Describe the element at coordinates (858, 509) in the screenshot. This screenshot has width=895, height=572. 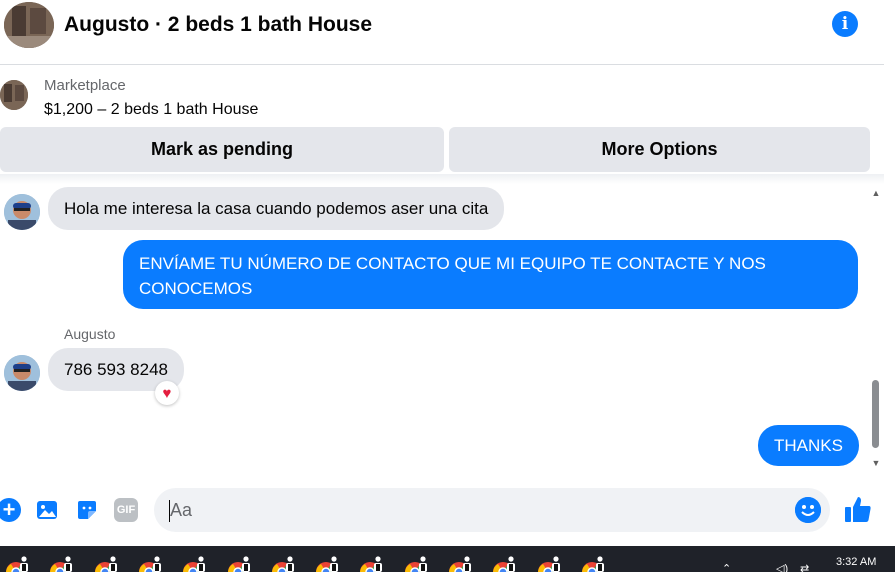
I see `like-icon` at that location.